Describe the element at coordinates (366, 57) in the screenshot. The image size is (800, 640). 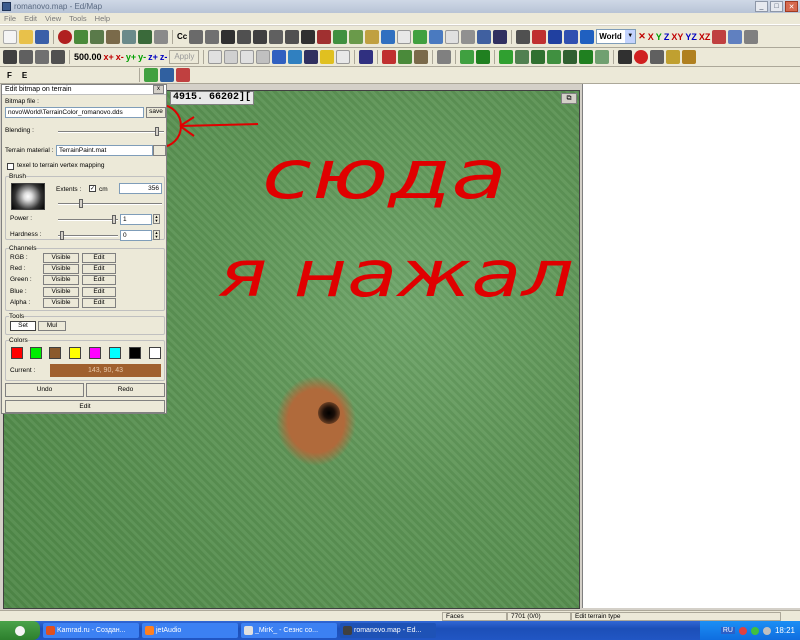
I see `show-eye-icon` at that location.